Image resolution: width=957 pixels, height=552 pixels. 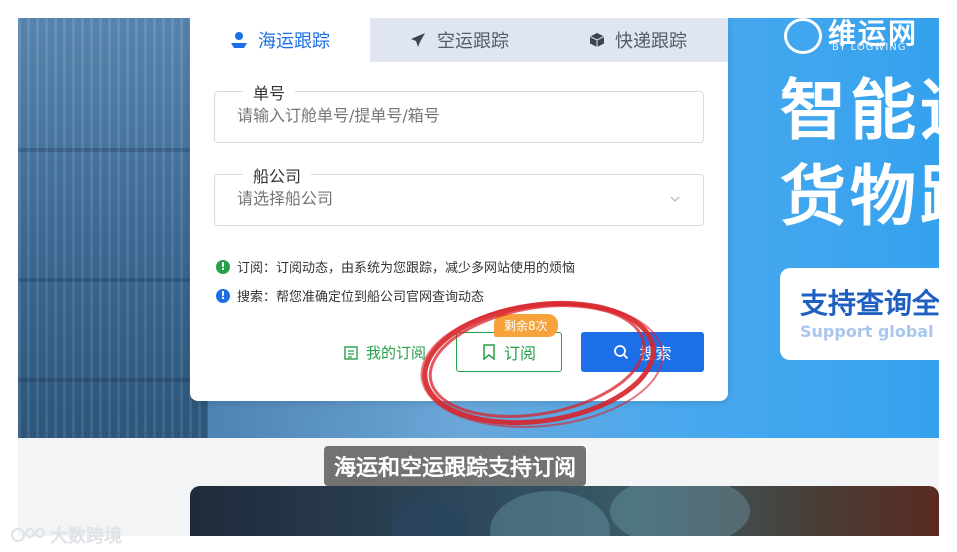 What do you see at coordinates (519, 353) in the screenshot?
I see `subscribe-label: 订阅` at bounding box center [519, 353].